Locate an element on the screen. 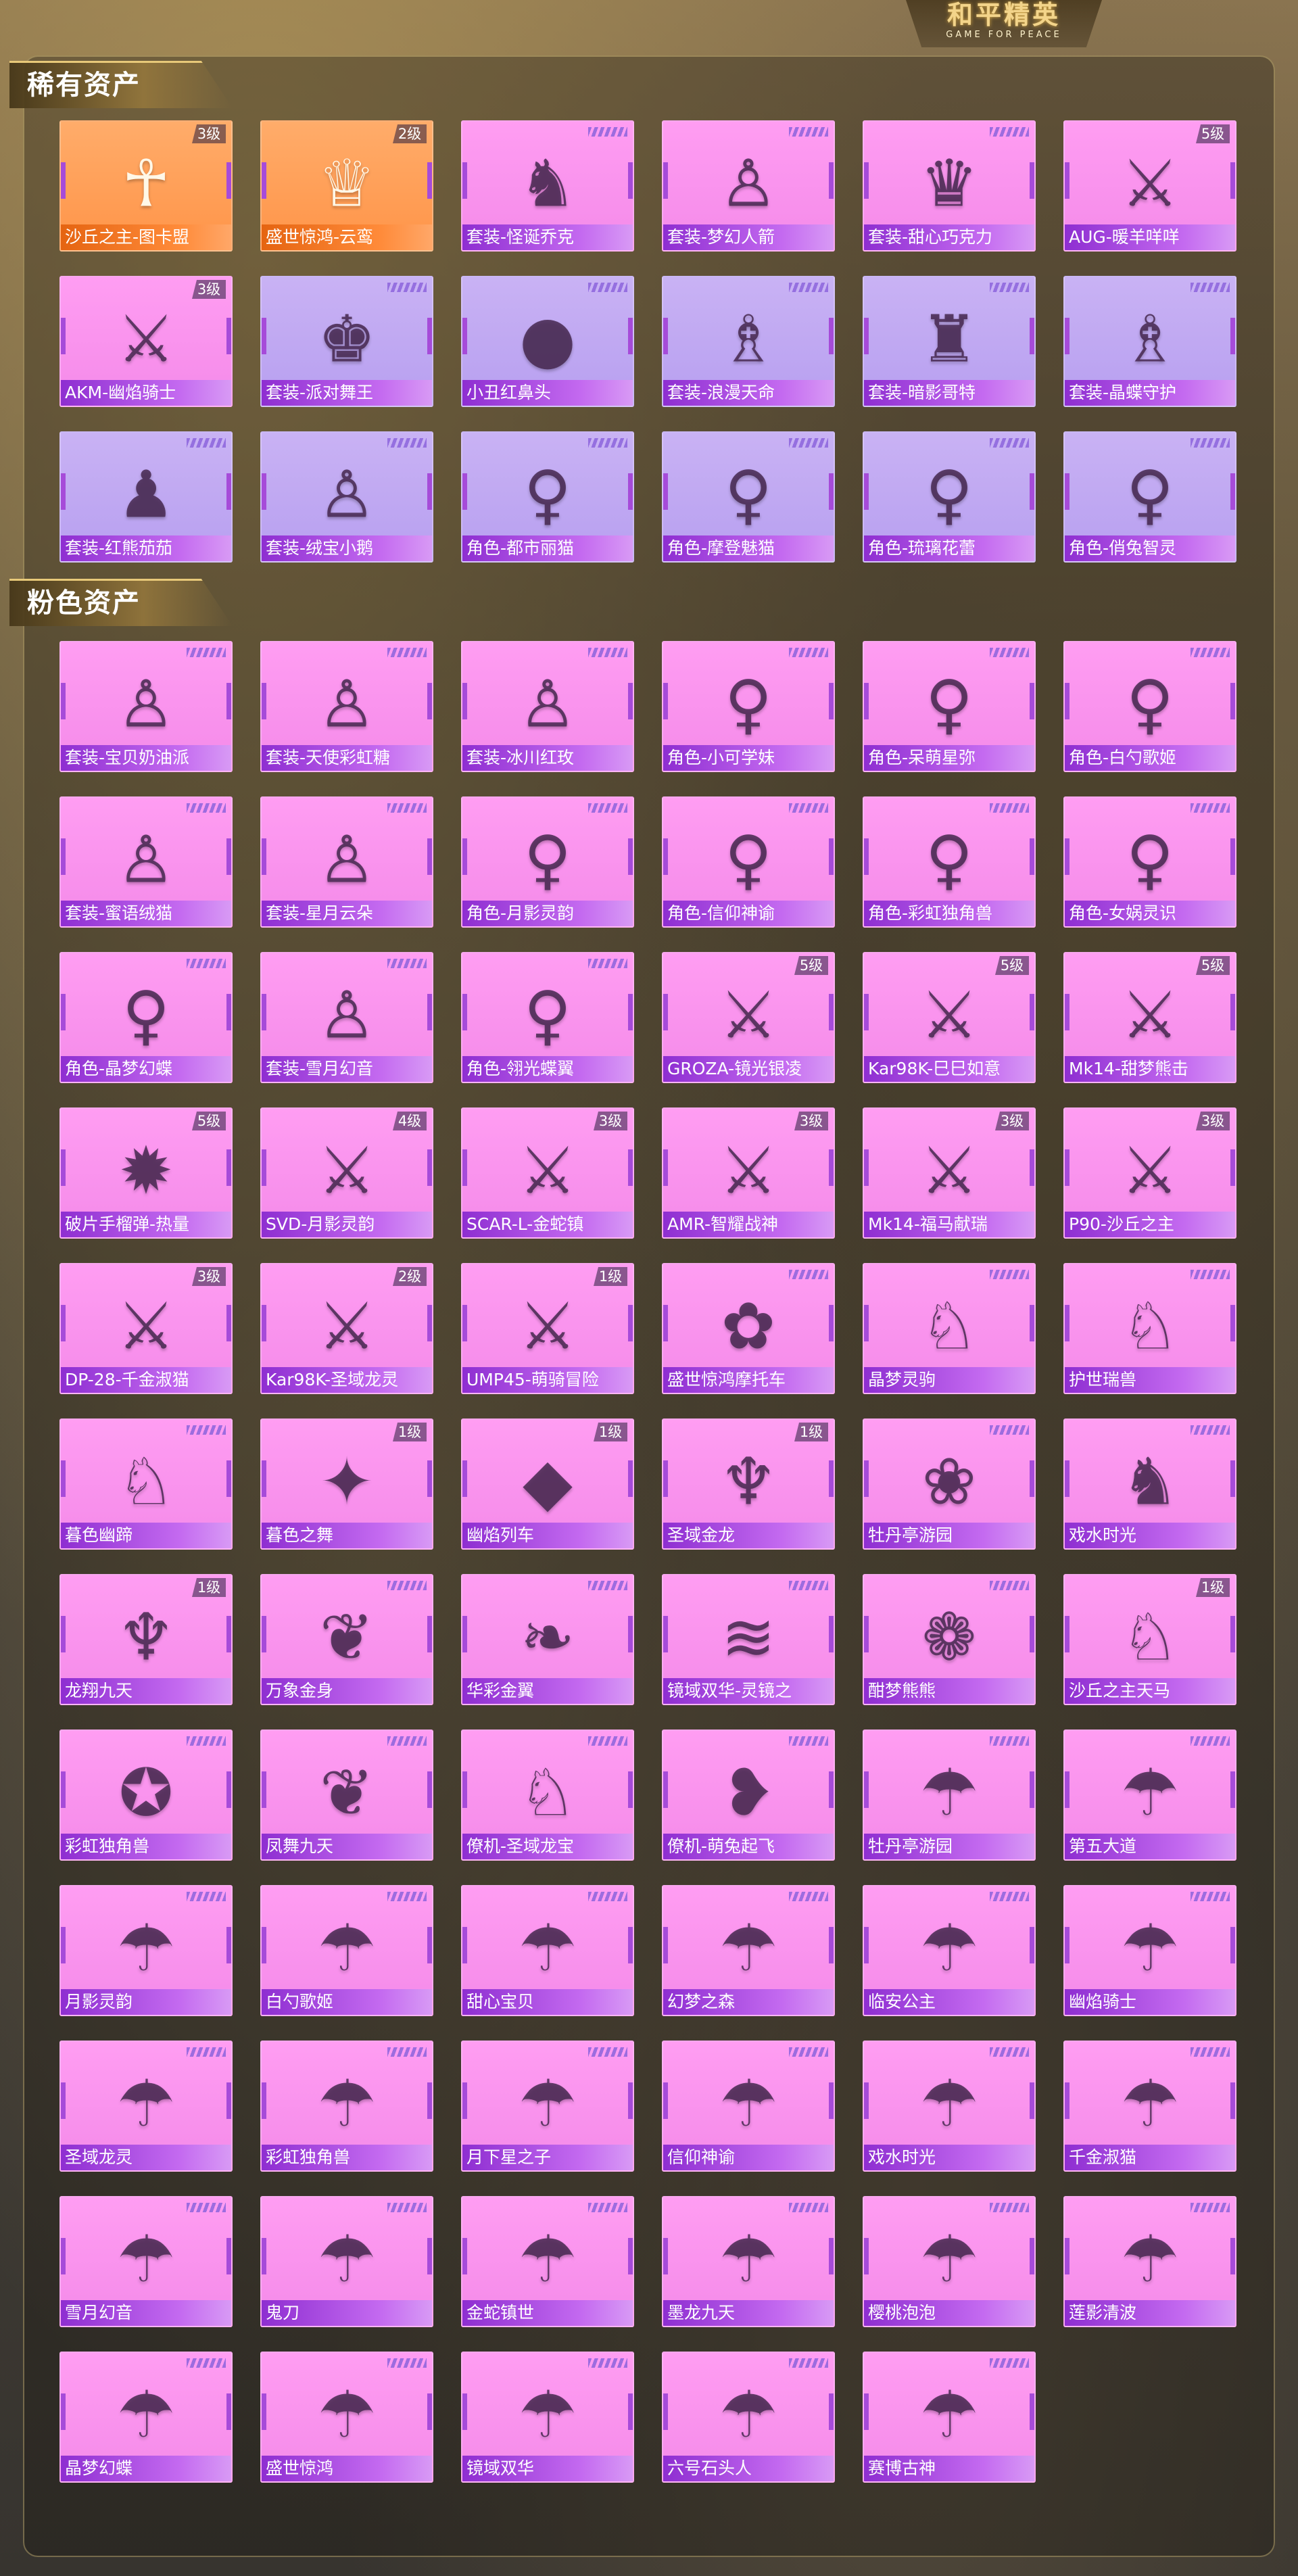 The height and width of the screenshot is (2576, 1298). item-card: ♗ 套装-浪漫天命 is located at coordinates (748, 341).